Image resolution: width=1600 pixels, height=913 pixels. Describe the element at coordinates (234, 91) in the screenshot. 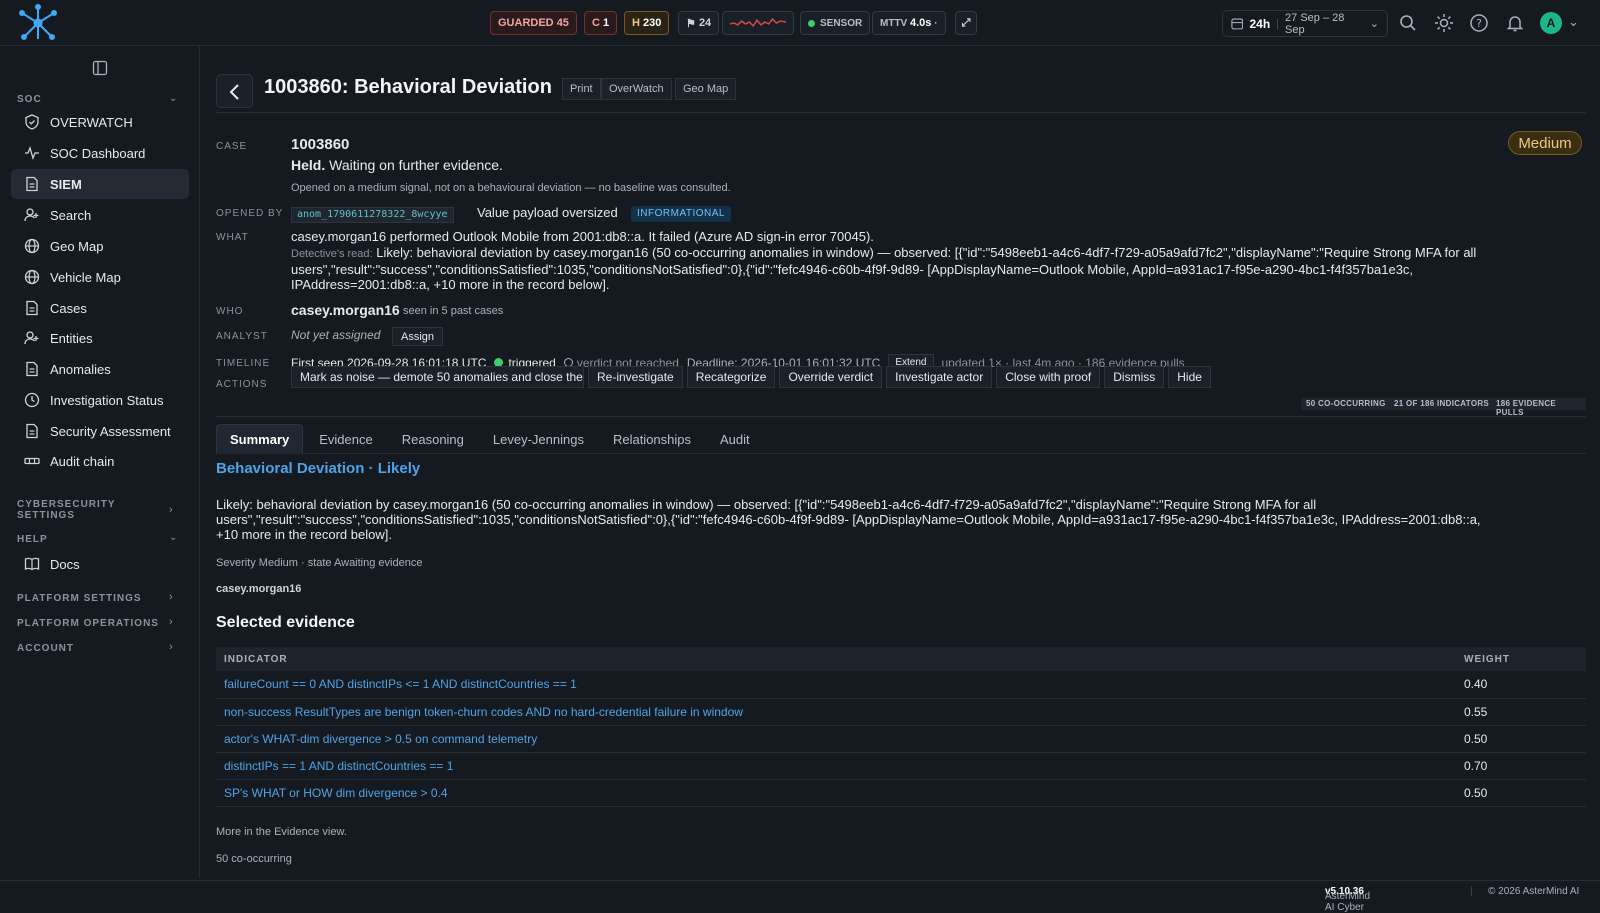

I see `back-button` at that location.